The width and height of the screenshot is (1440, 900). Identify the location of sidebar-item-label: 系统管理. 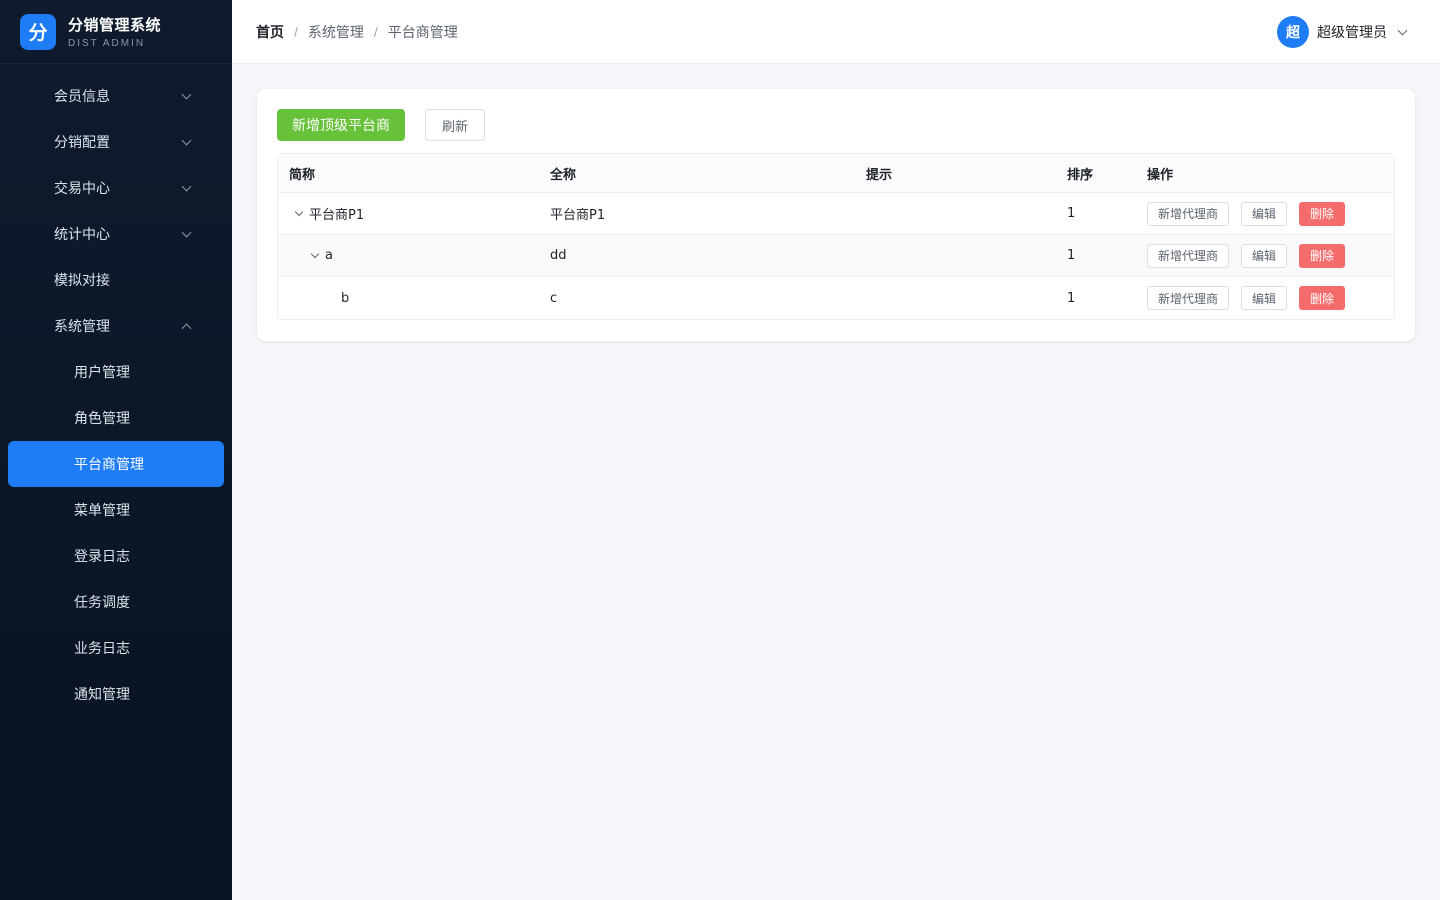
(82, 327).